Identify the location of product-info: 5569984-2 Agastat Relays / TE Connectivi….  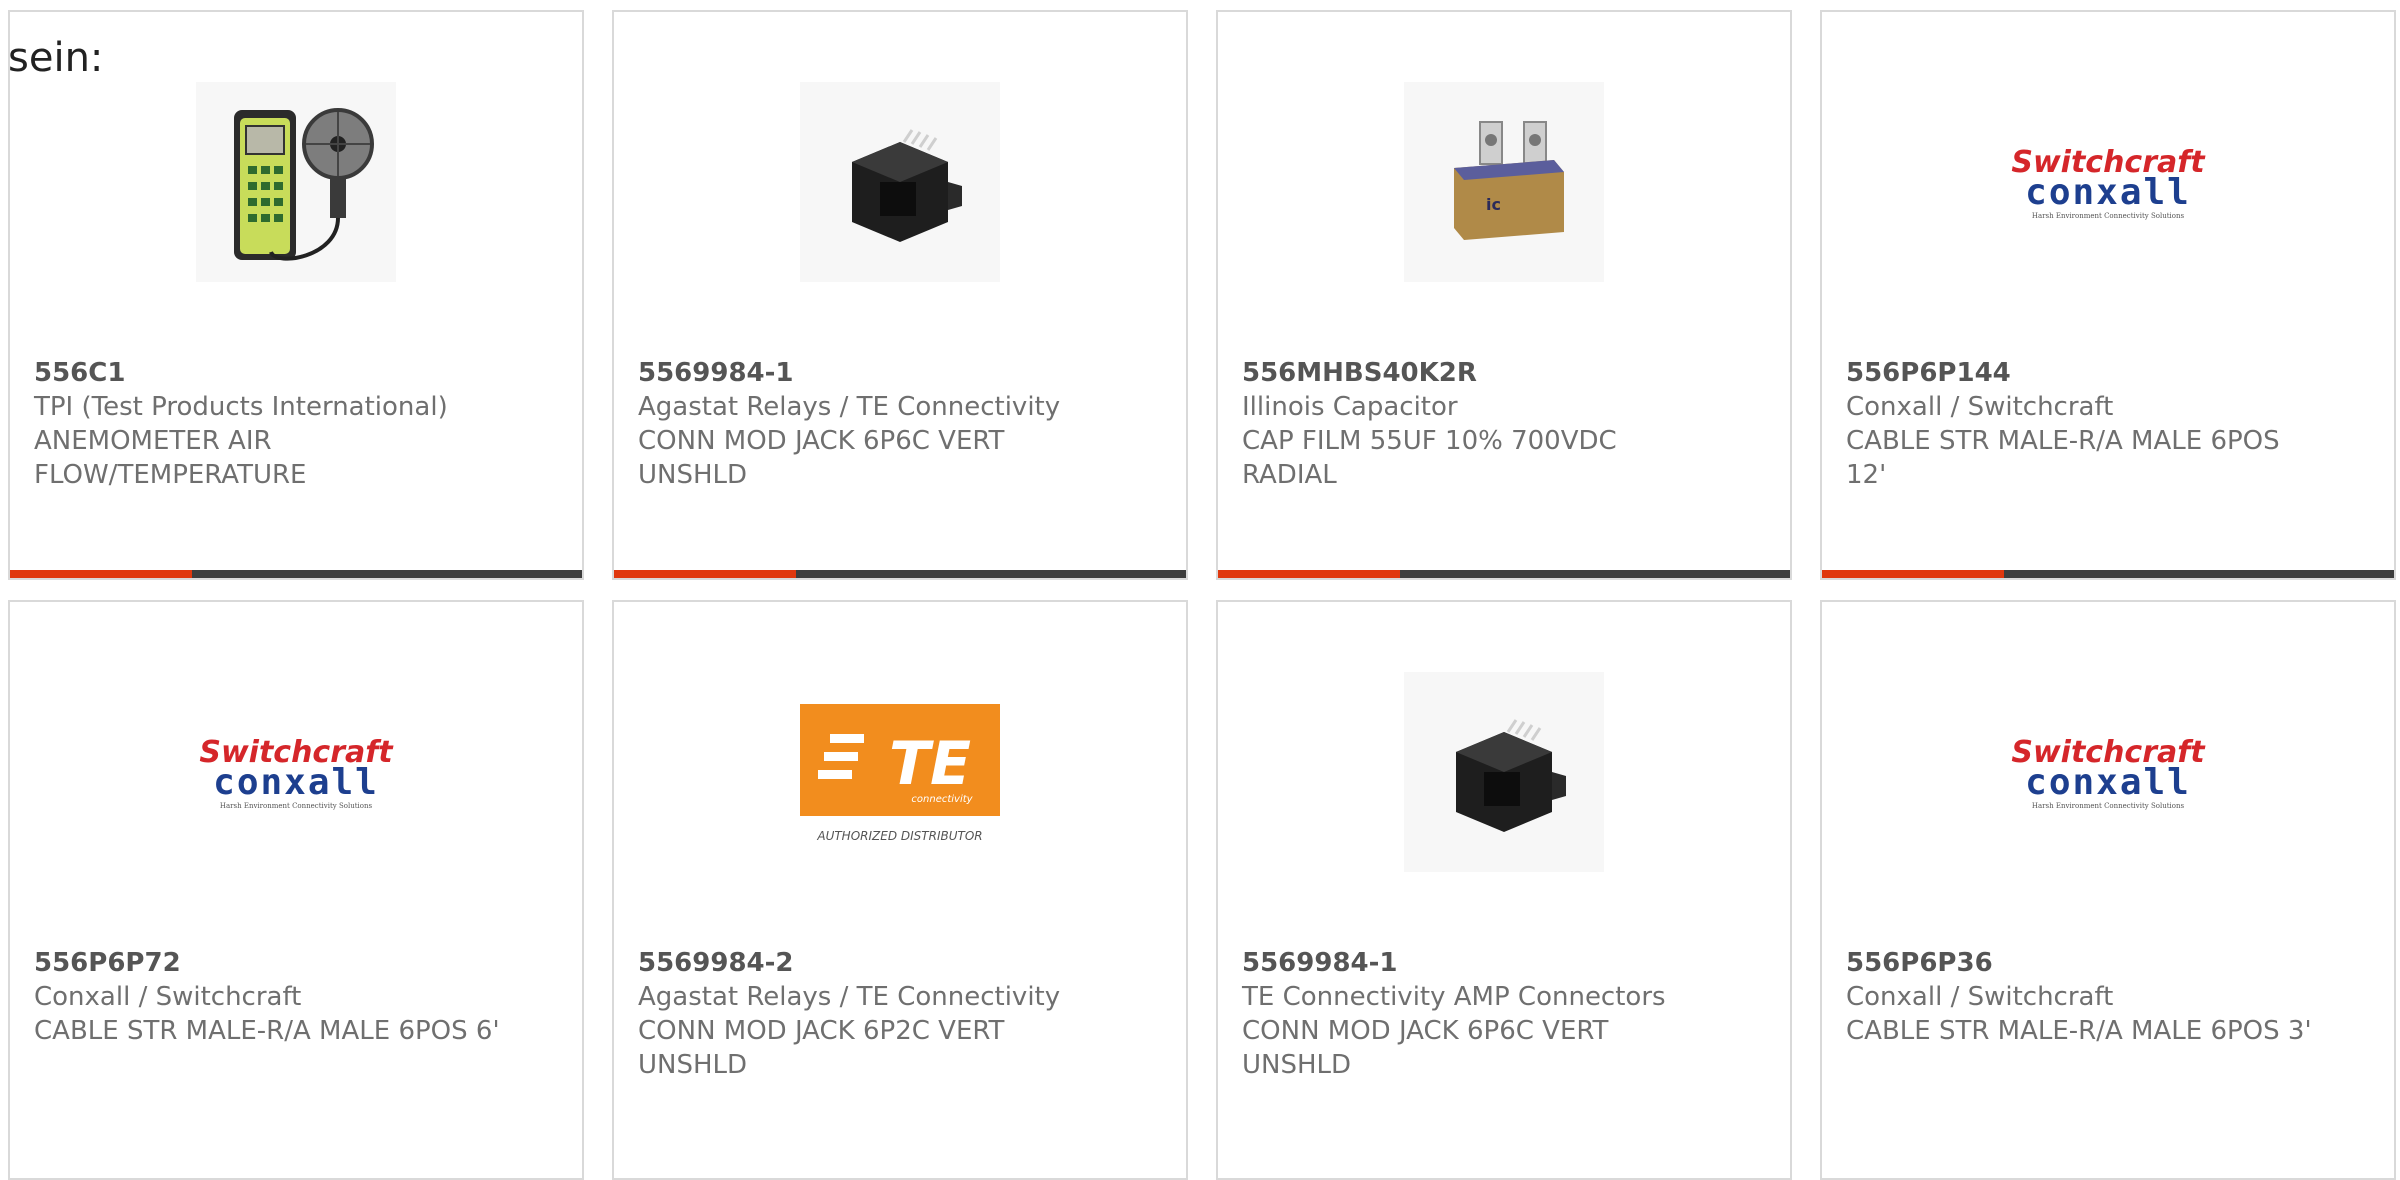
(873, 1014).